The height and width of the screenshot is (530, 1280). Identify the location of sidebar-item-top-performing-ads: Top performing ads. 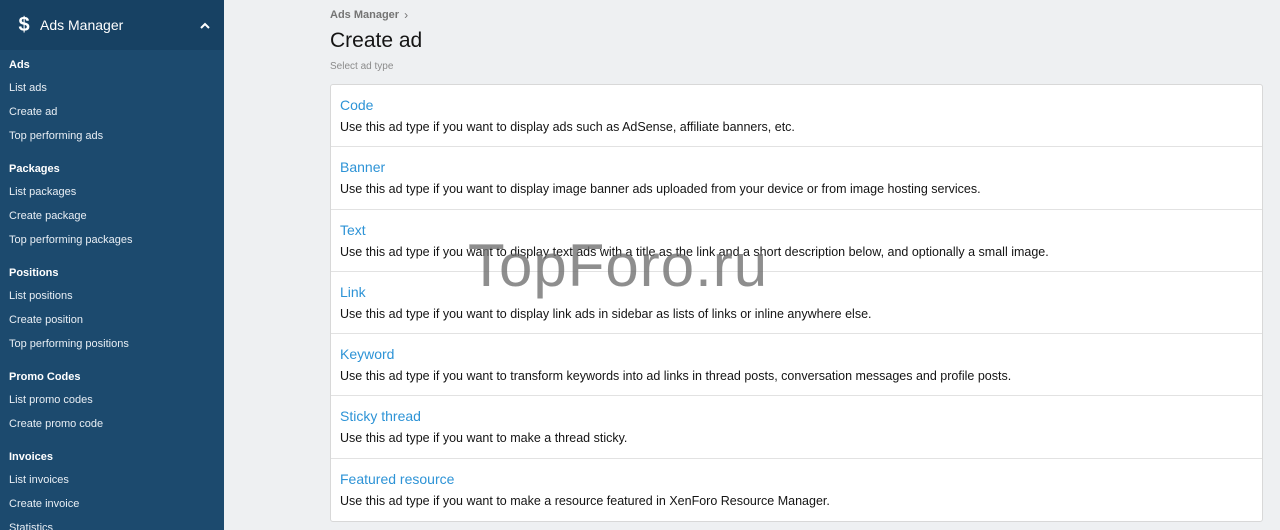
(112, 136).